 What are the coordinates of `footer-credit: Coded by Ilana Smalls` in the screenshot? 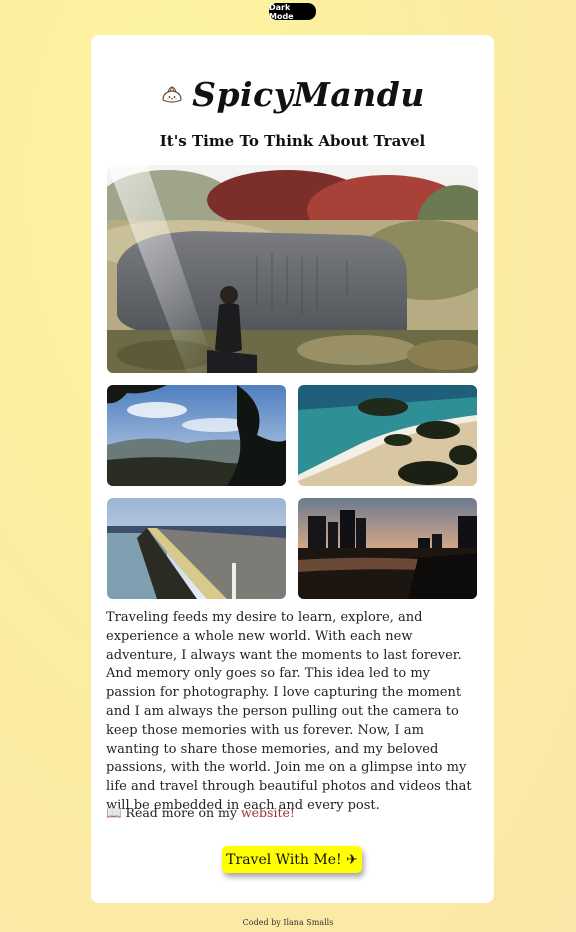 It's located at (288, 922).